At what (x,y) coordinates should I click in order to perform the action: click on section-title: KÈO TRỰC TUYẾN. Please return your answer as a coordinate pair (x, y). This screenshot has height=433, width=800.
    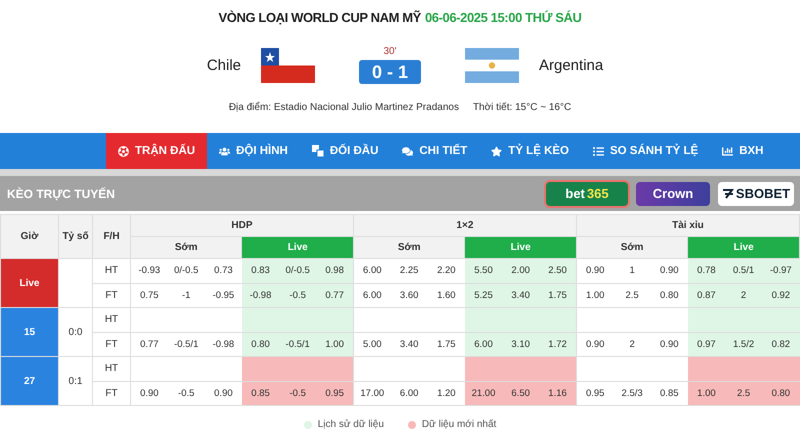
    Looking at the image, I should click on (61, 193).